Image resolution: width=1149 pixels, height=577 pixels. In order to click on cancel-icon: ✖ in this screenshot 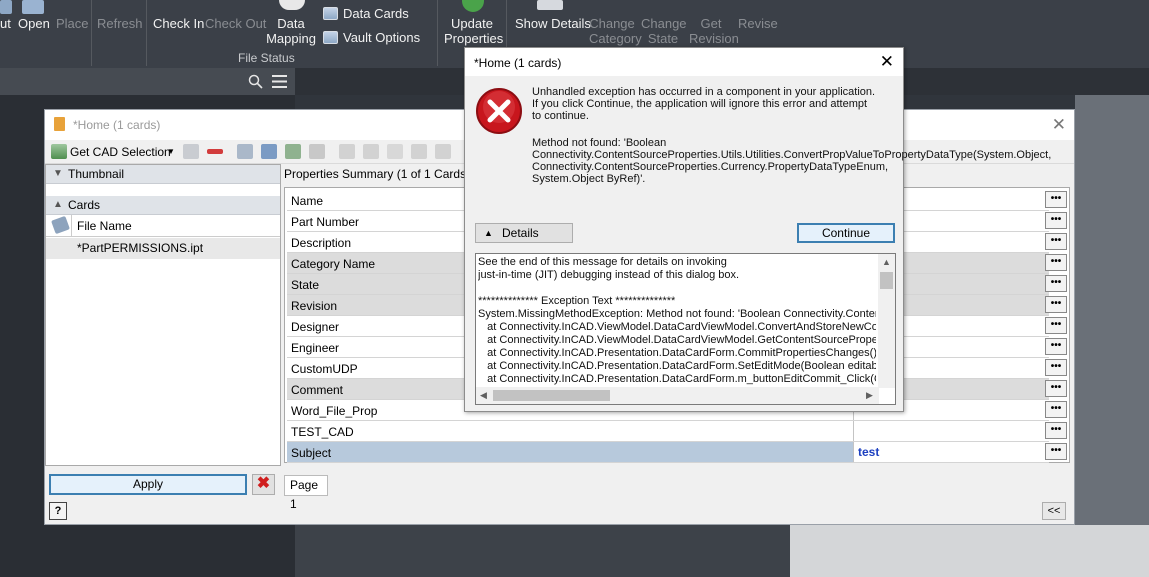, I will do `click(263, 484)`.